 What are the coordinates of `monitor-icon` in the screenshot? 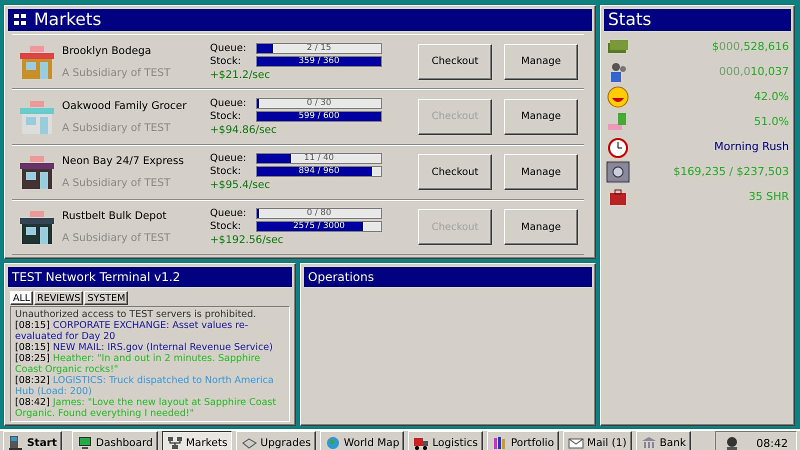 It's located at (84, 442).